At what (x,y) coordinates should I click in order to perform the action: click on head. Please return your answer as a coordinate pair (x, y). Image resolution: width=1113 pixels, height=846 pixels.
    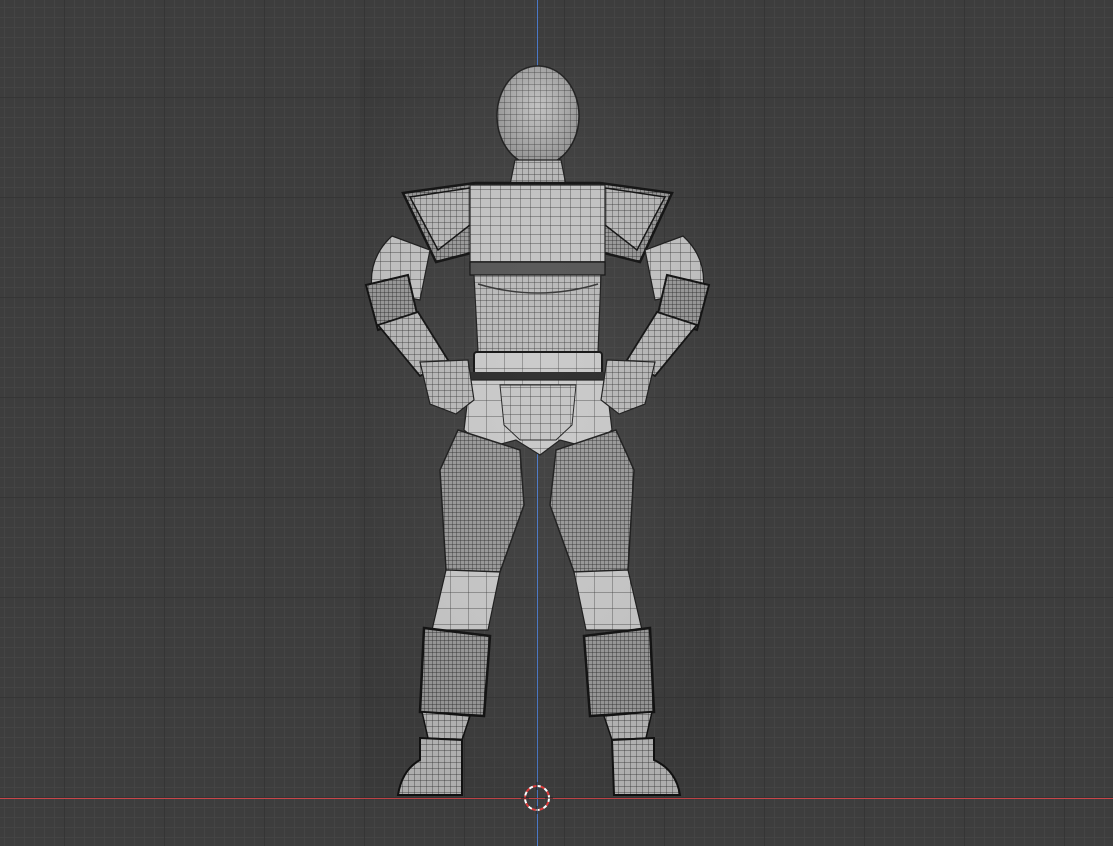
    Looking at the image, I should click on (538, 116).